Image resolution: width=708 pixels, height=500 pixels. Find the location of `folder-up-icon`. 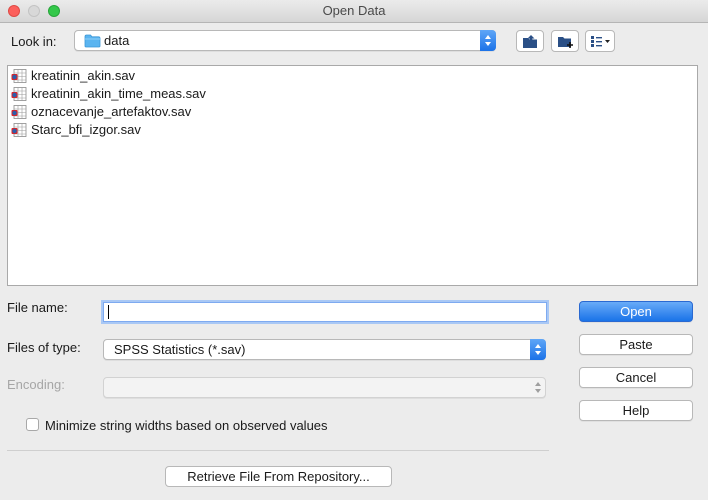

folder-up-icon is located at coordinates (530, 41).